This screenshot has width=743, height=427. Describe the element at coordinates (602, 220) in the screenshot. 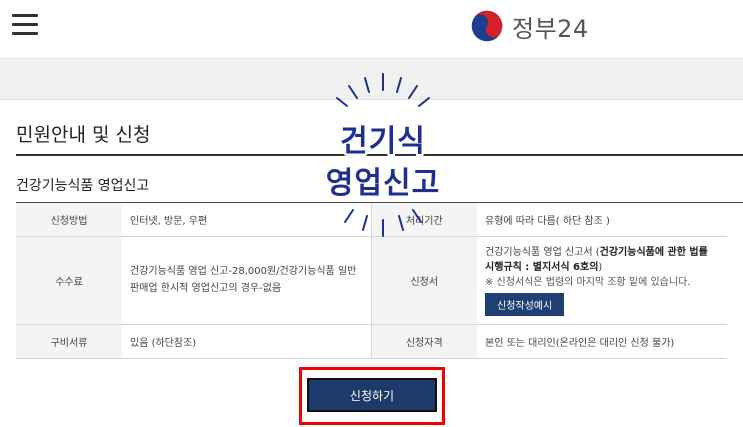

I see `value-processing-period: 유형에 따라 다름( 하단 참조 )` at that location.